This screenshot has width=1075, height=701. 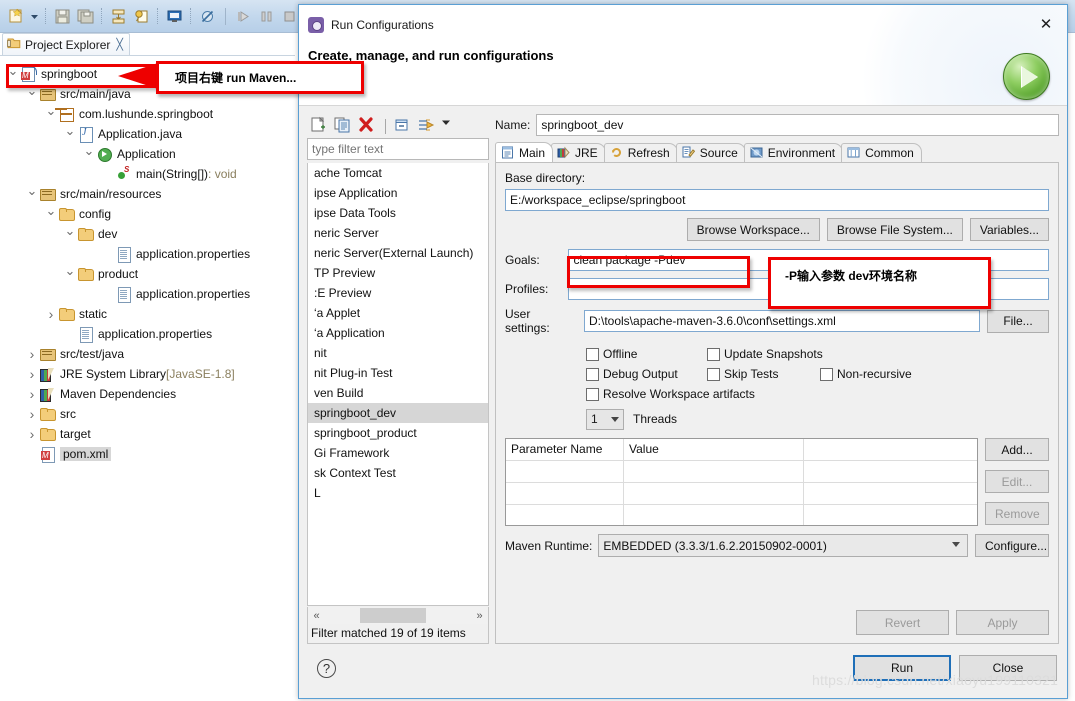 I want to click on config-list-item: TP Preview, so click(x=398, y=273).